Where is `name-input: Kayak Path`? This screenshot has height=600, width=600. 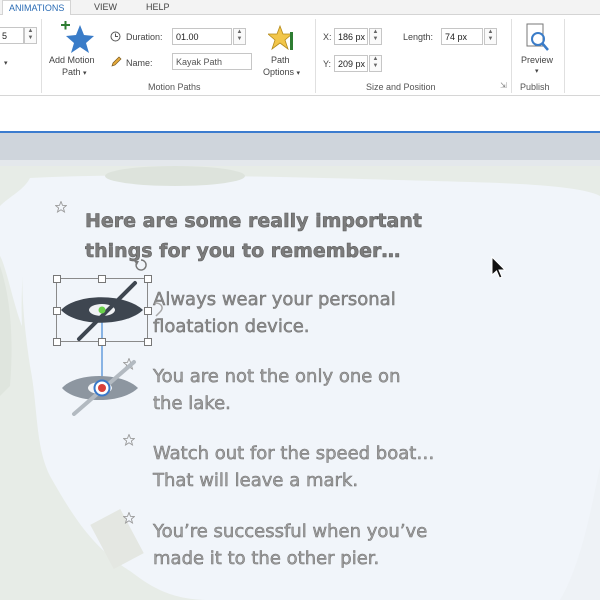
name-input: Kayak Path is located at coordinates (212, 61).